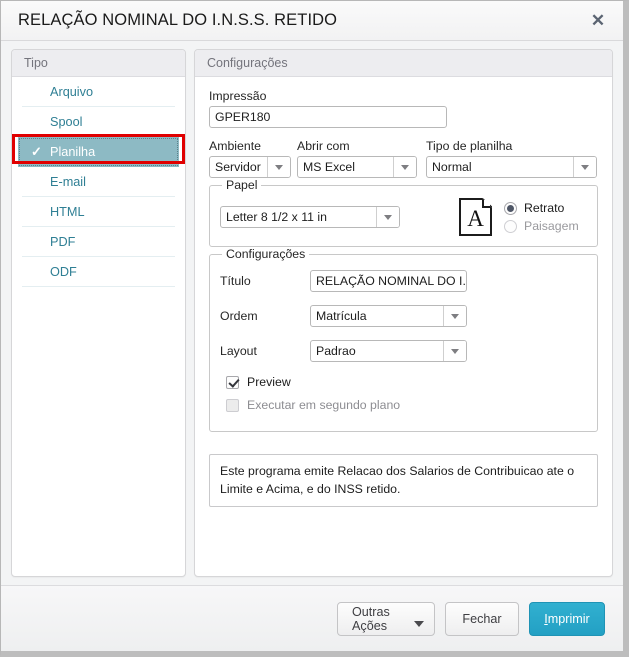 The width and height of the screenshot is (629, 657). Describe the element at coordinates (232, 405) in the screenshot. I see `checkbox-empty-icon` at that location.